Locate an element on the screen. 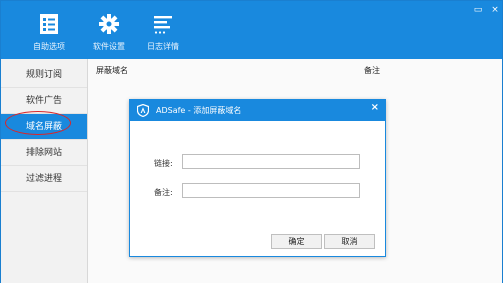  gear-icon is located at coordinates (109, 25).